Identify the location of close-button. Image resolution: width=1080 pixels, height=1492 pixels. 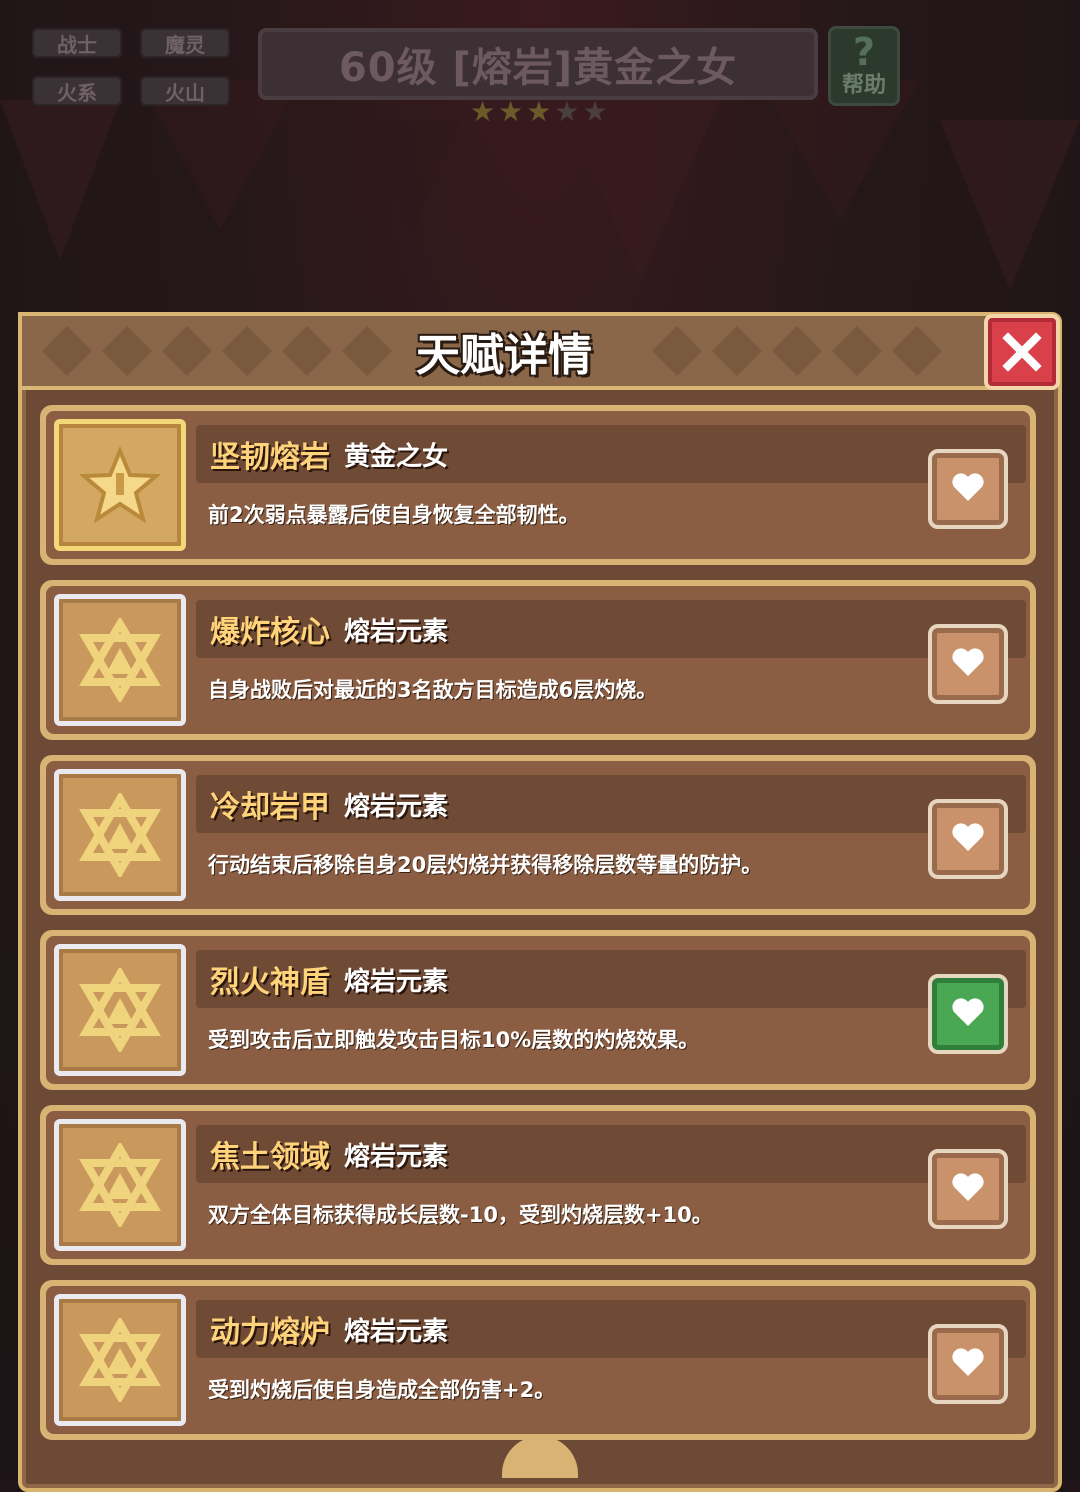
(1022, 352).